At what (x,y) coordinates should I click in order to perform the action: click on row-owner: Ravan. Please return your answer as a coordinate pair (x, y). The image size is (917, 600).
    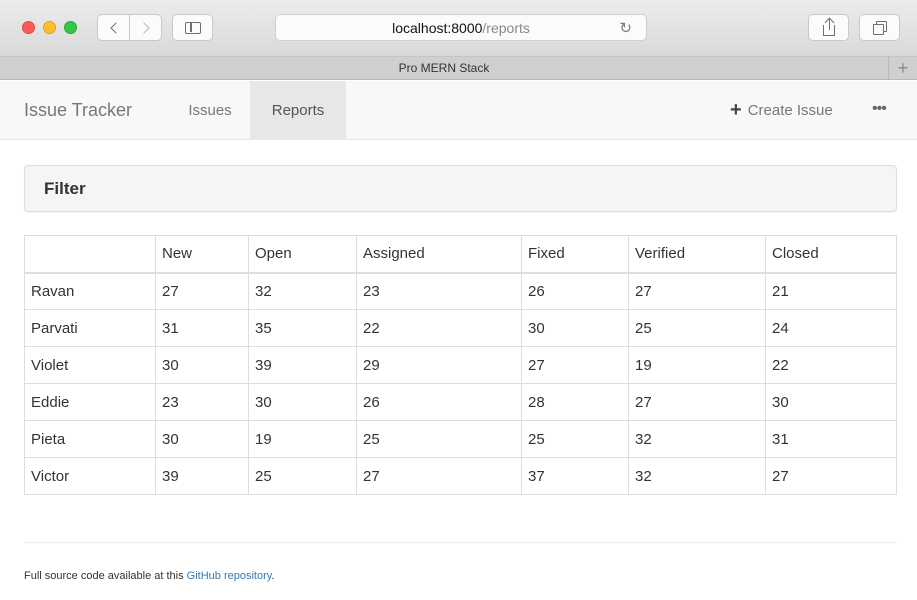
    Looking at the image, I should click on (90, 291).